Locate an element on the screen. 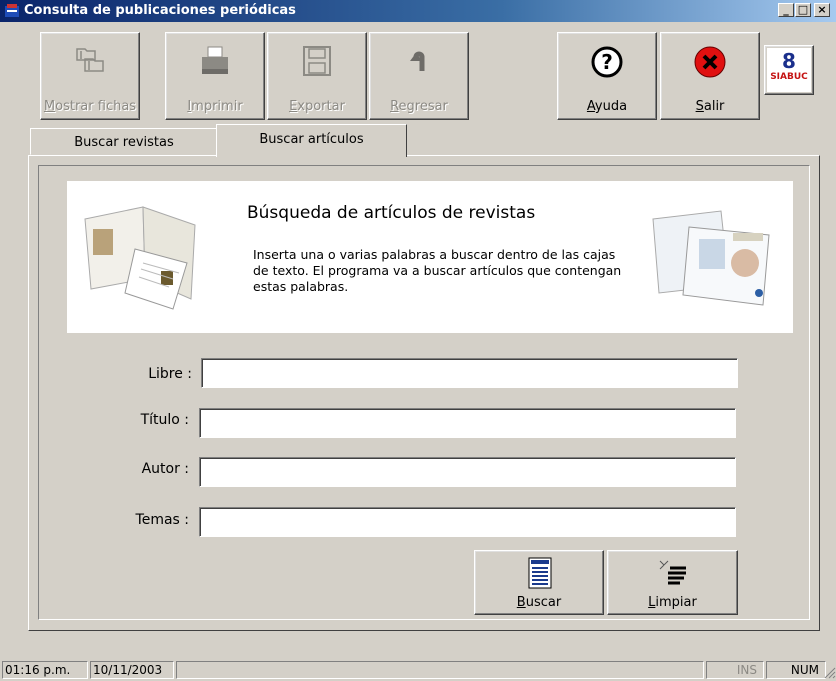  titulo-input is located at coordinates (467, 423).